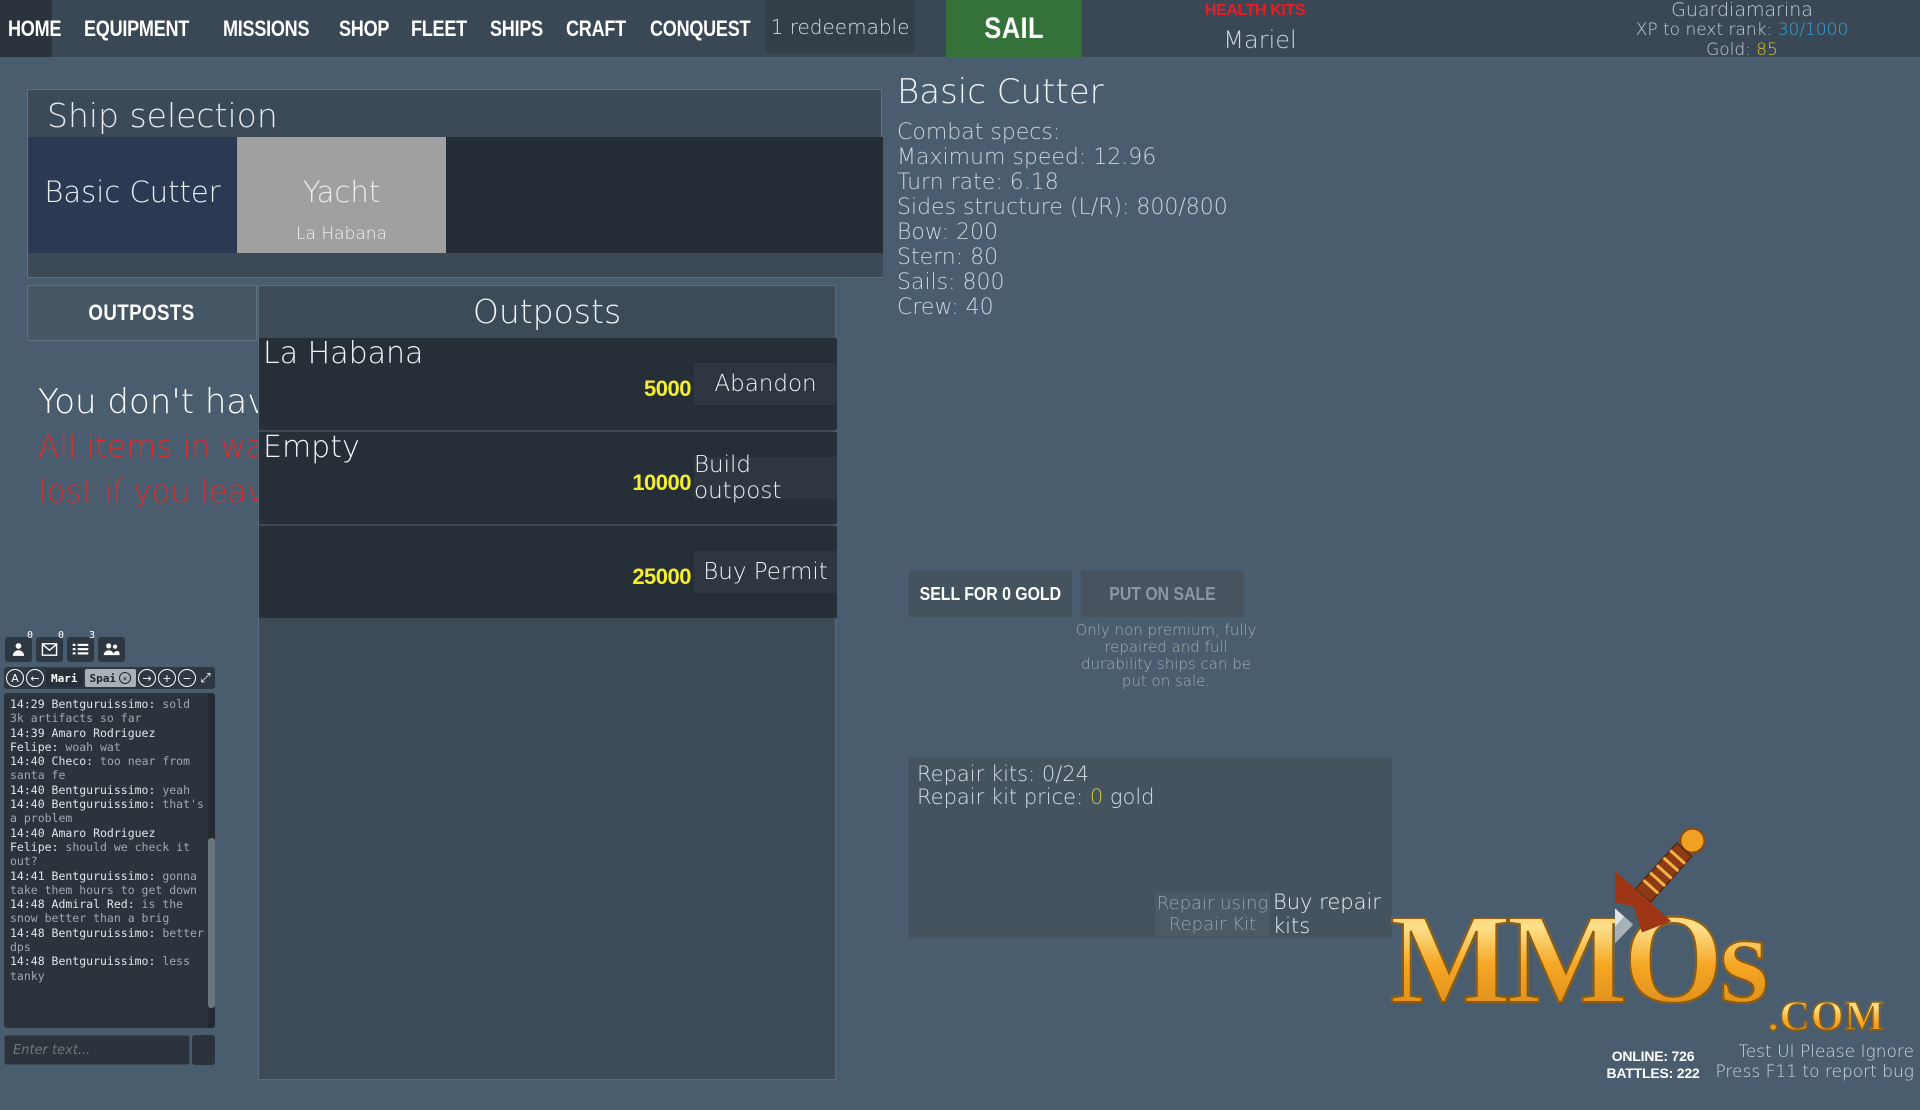  I want to click on chat-scrollbar-track, so click(211, 860).